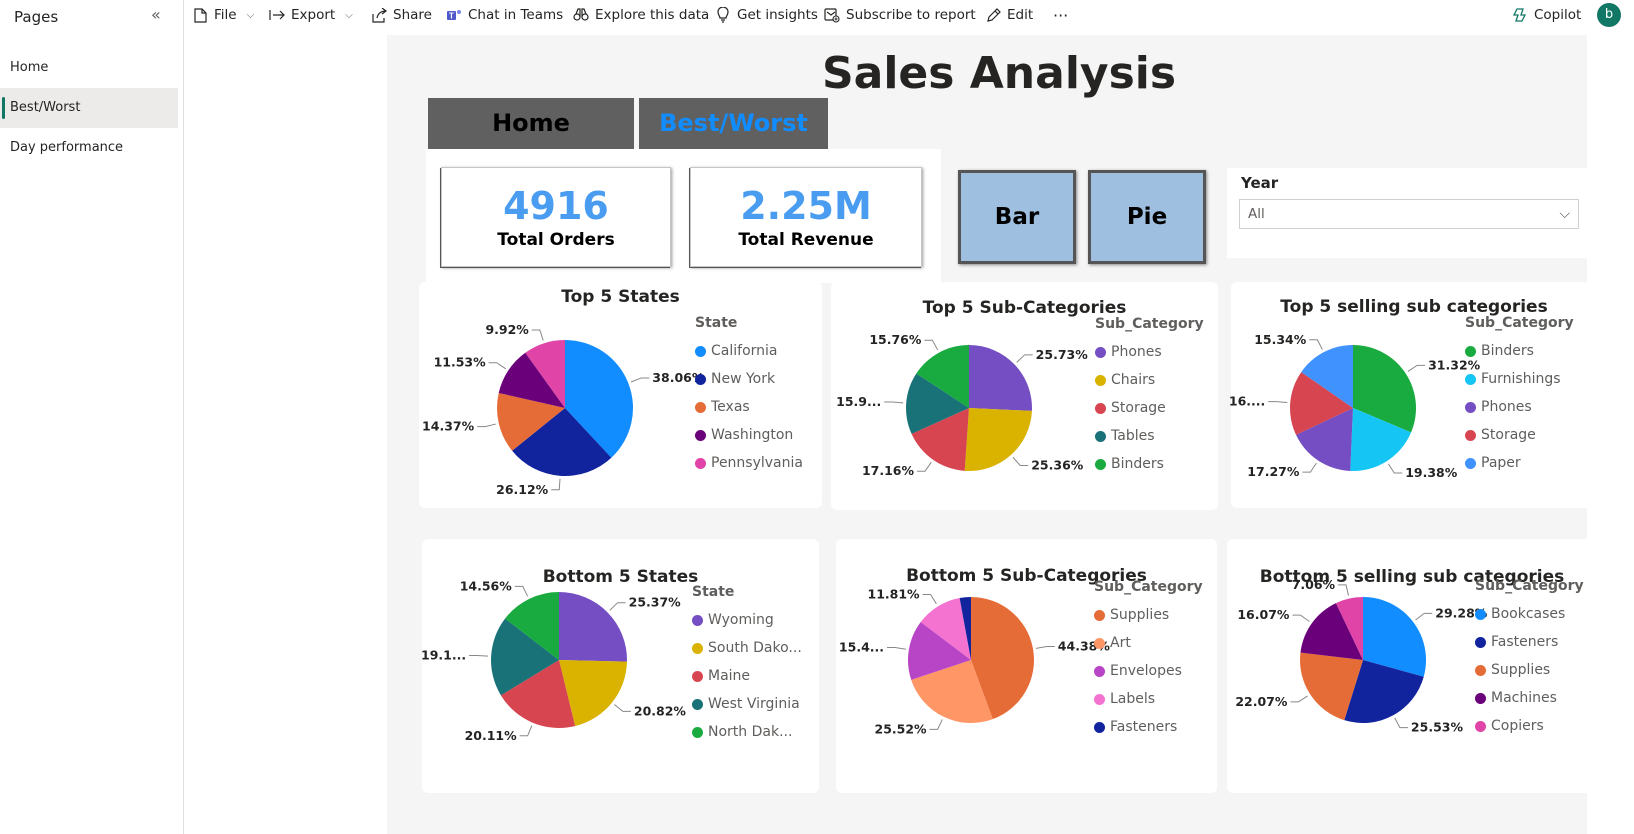 The image size is (1634, 834). I want to click on nav-button-home: Home, so click(531, 123).